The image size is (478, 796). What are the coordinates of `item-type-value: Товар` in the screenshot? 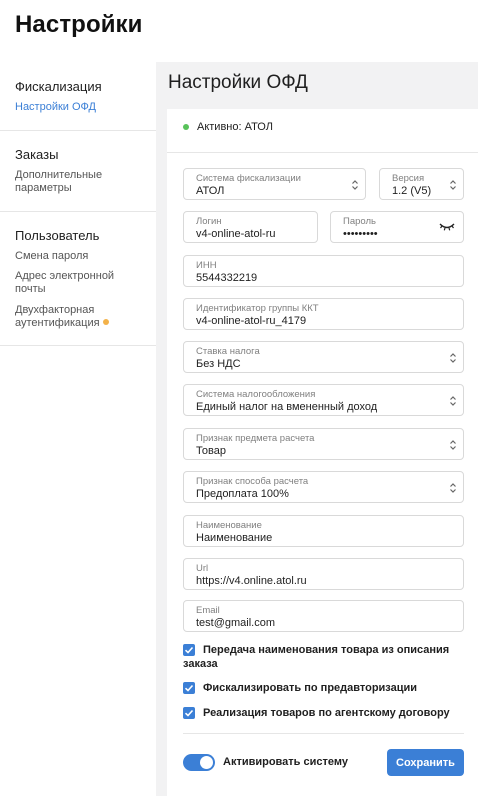 It's located at (211, 451).